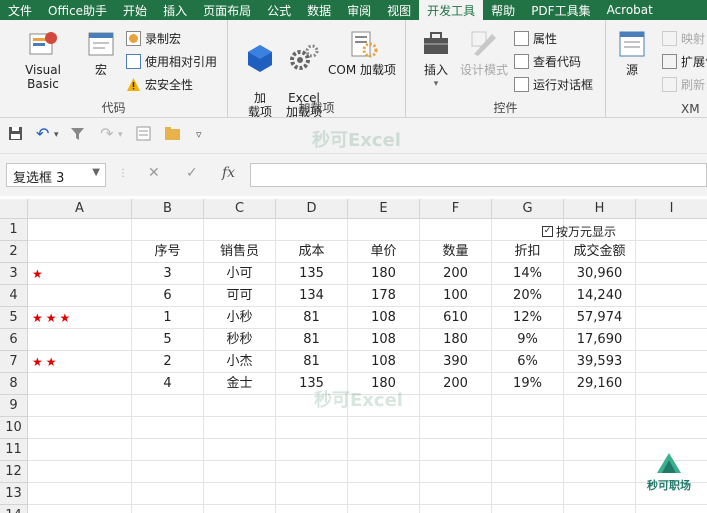 The width and height of the screenshot is (707, 513). What do you see at coordinates (159, 84) in the screenshot?
I see `macro-security-button: 宏安全性` at bounding box center [159, 84].